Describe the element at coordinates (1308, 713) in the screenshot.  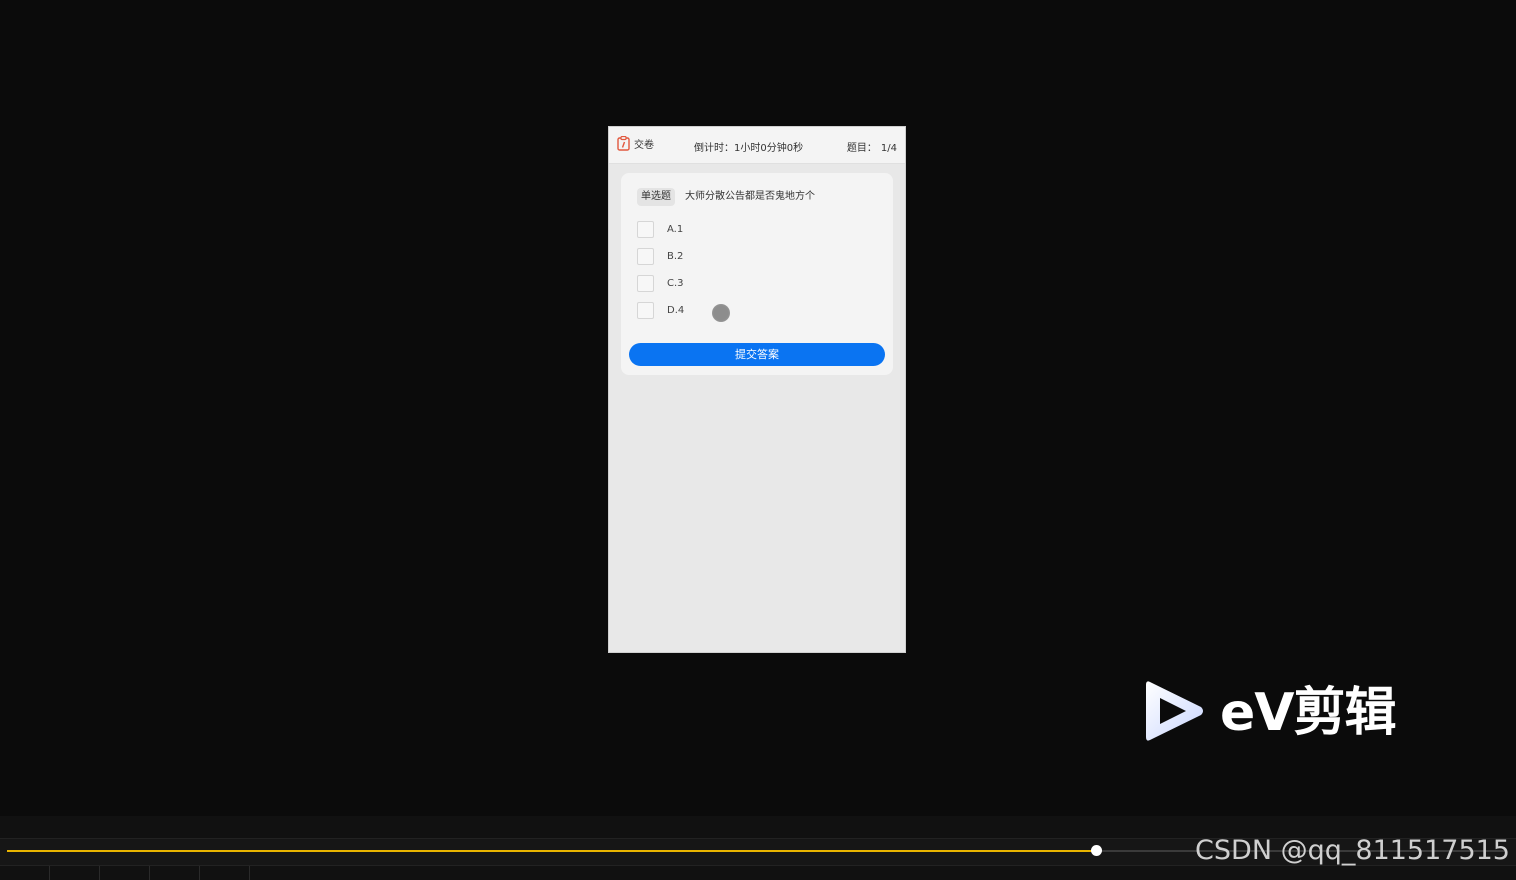
I see `watermark-brand: eV剪辑` at that location.